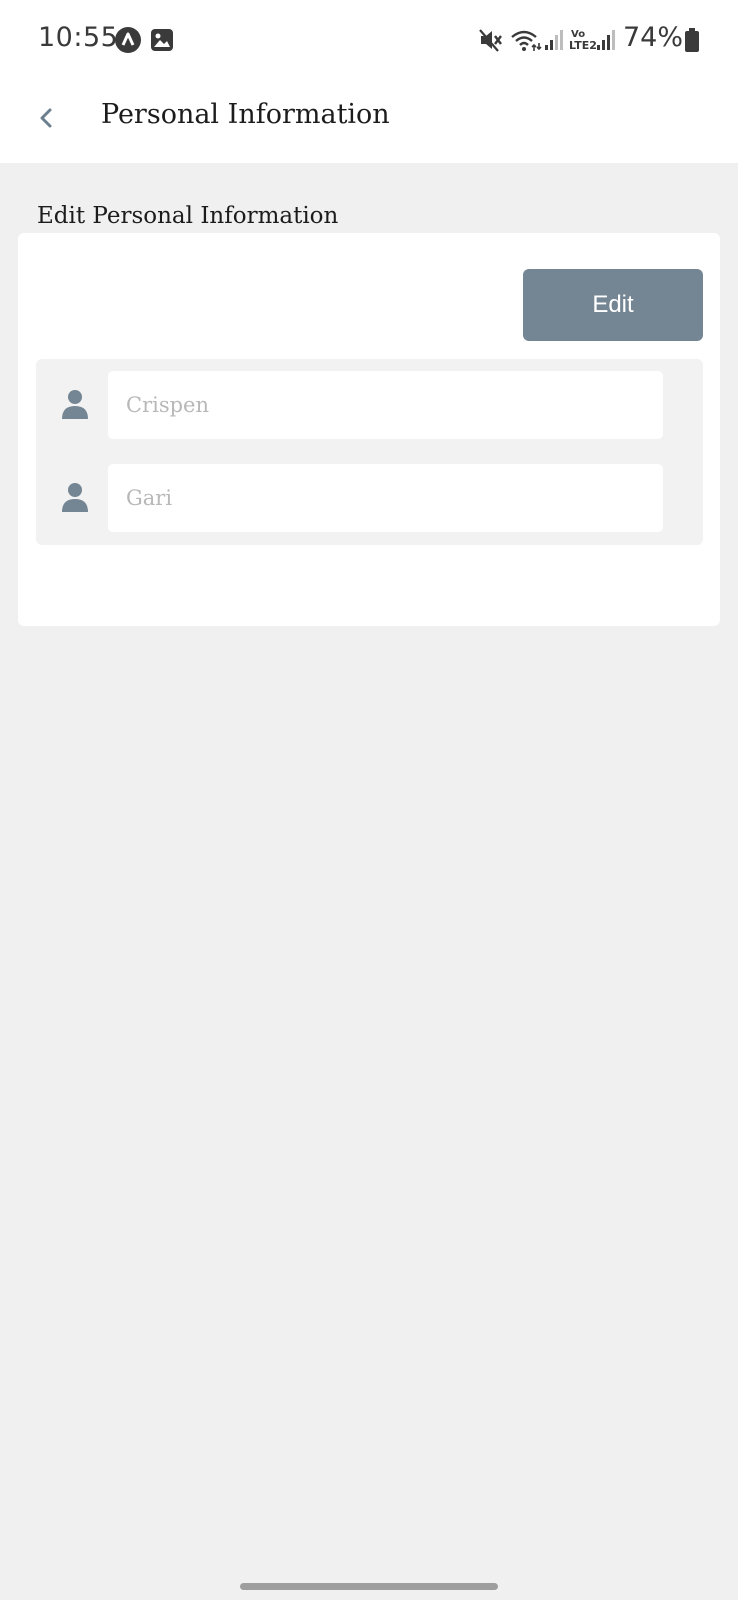  I want to click on last-name-row: Gari, so click(369, 498).